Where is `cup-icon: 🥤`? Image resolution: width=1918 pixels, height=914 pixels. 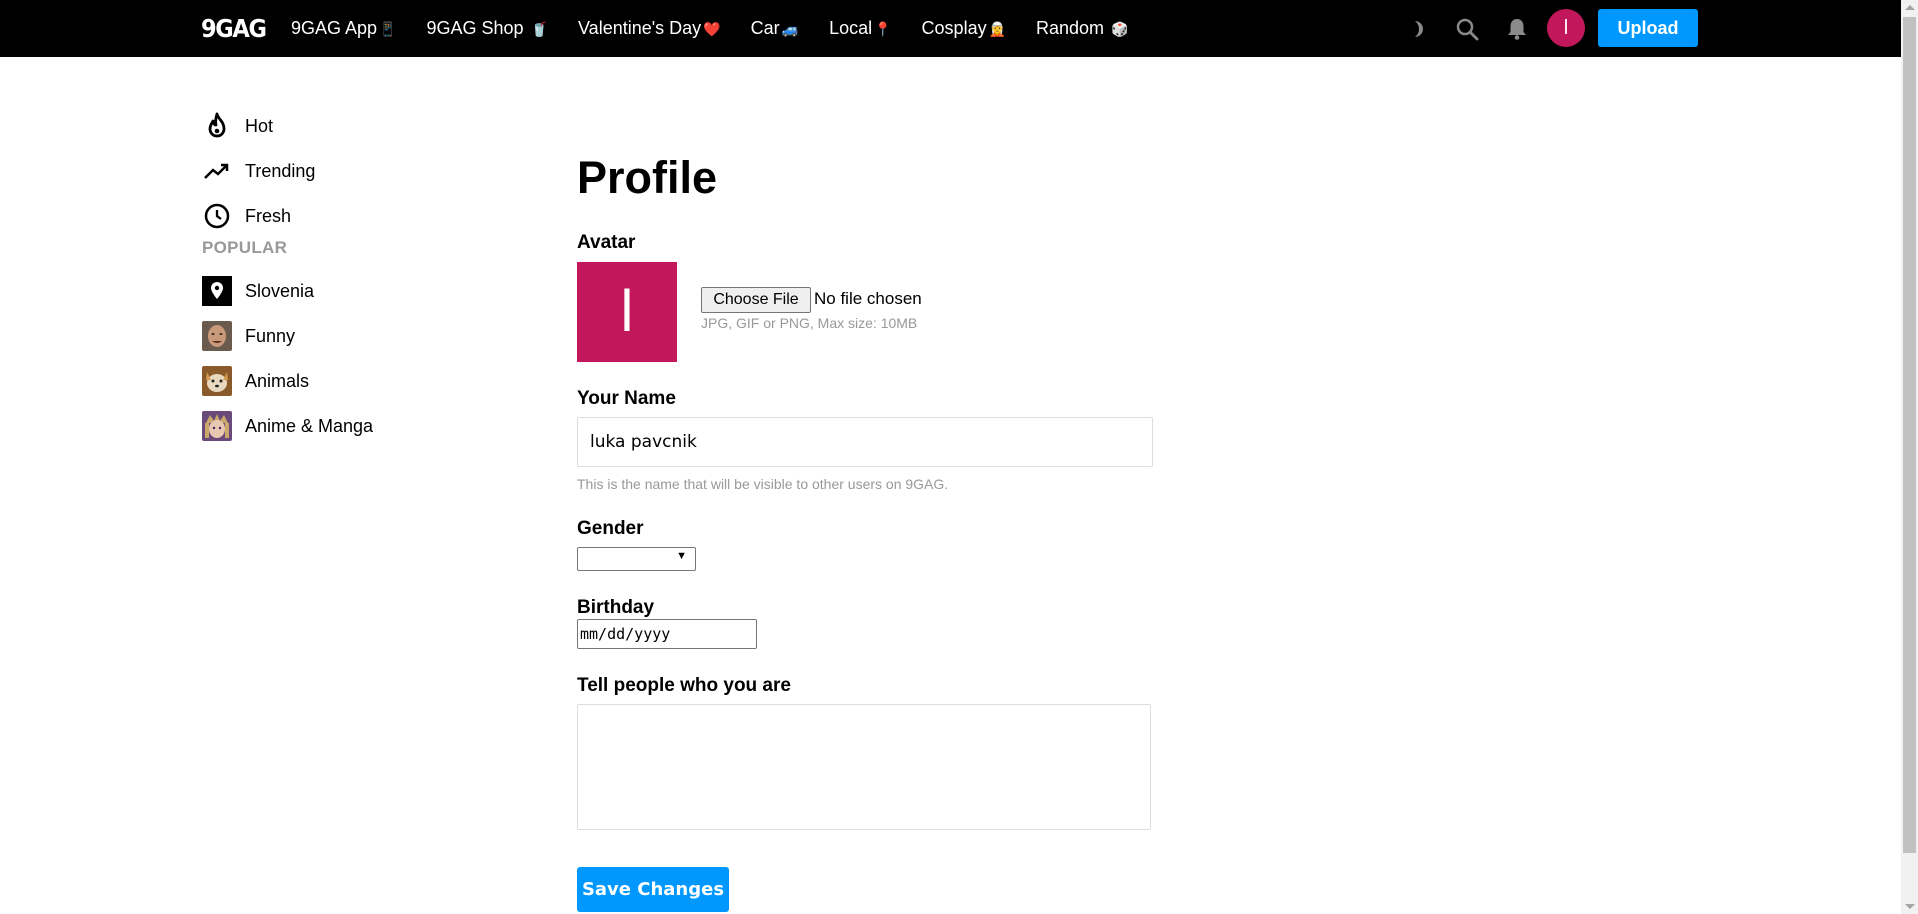 cup-icon: 🥤 is located at coordinates (539, 29).